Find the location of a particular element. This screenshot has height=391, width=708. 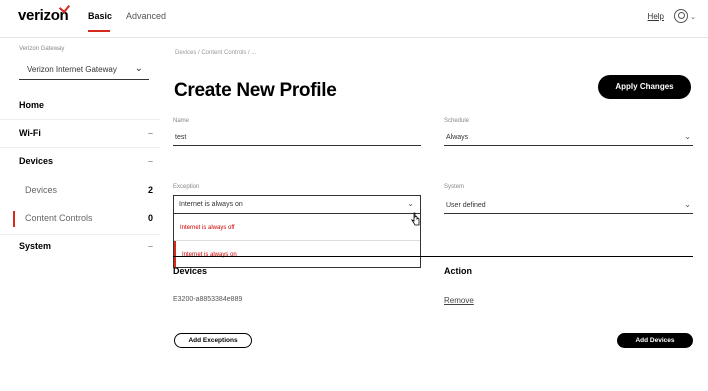

sidebar-item-label: Home is located at coordinates (32, 105).